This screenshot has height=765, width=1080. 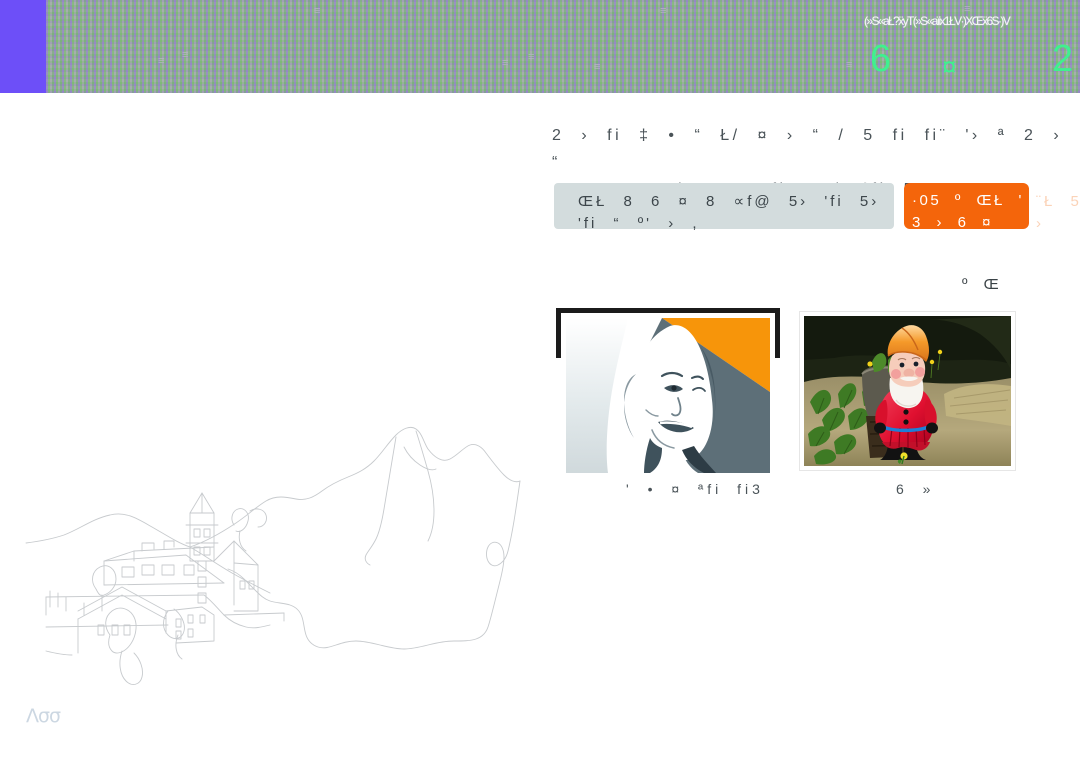 What do you see at coordinates (558, 333) in the screenshot?
I see `poster-frame-left-edge` at bounding box center [558, 333].